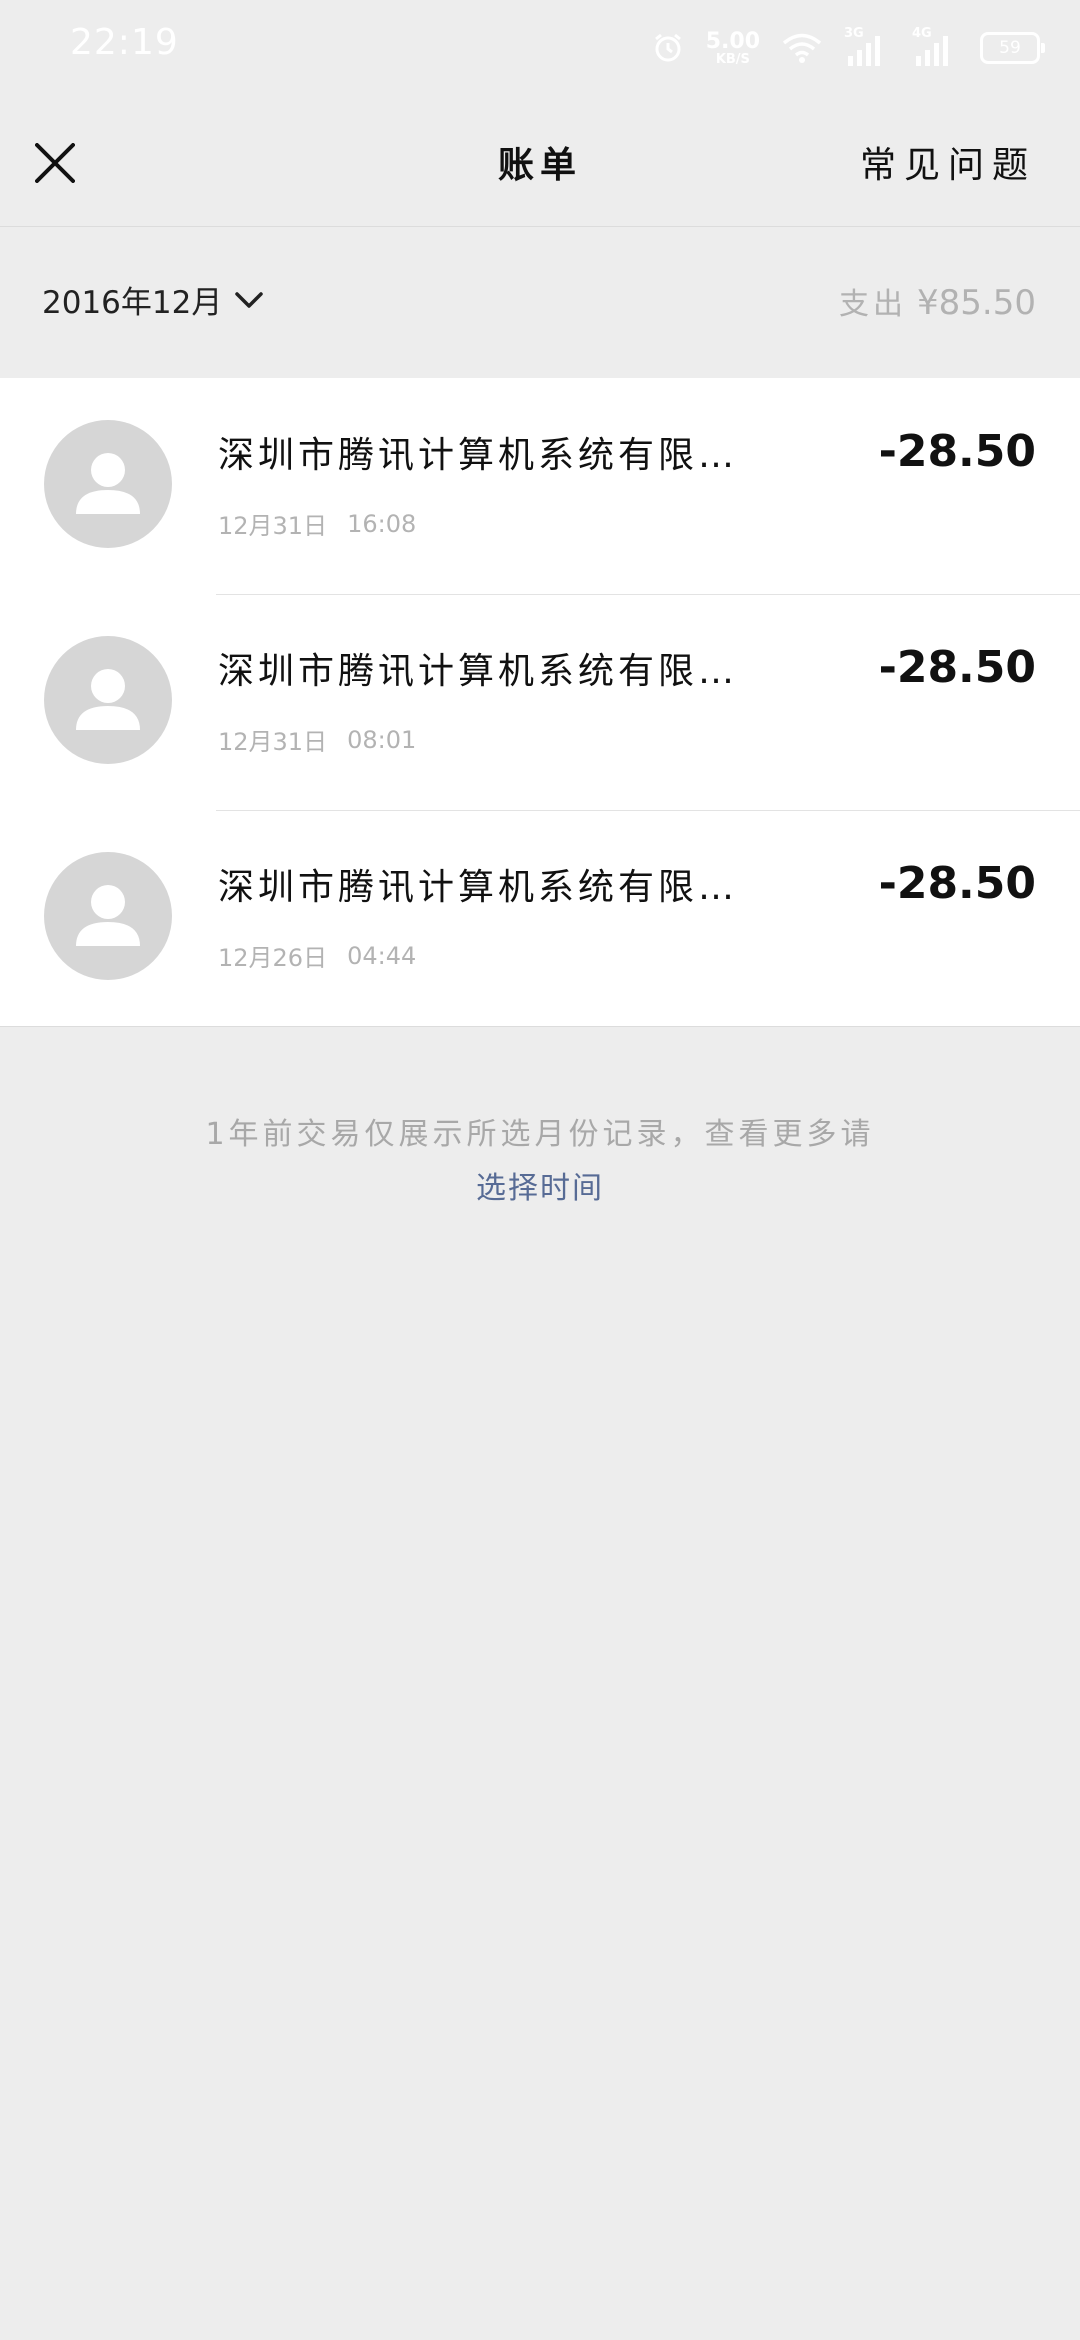 The width and height of the screenshot is (1080, 2340). I want to click on transaction-datetime: 12月31日 08:01, so click(317, 739).